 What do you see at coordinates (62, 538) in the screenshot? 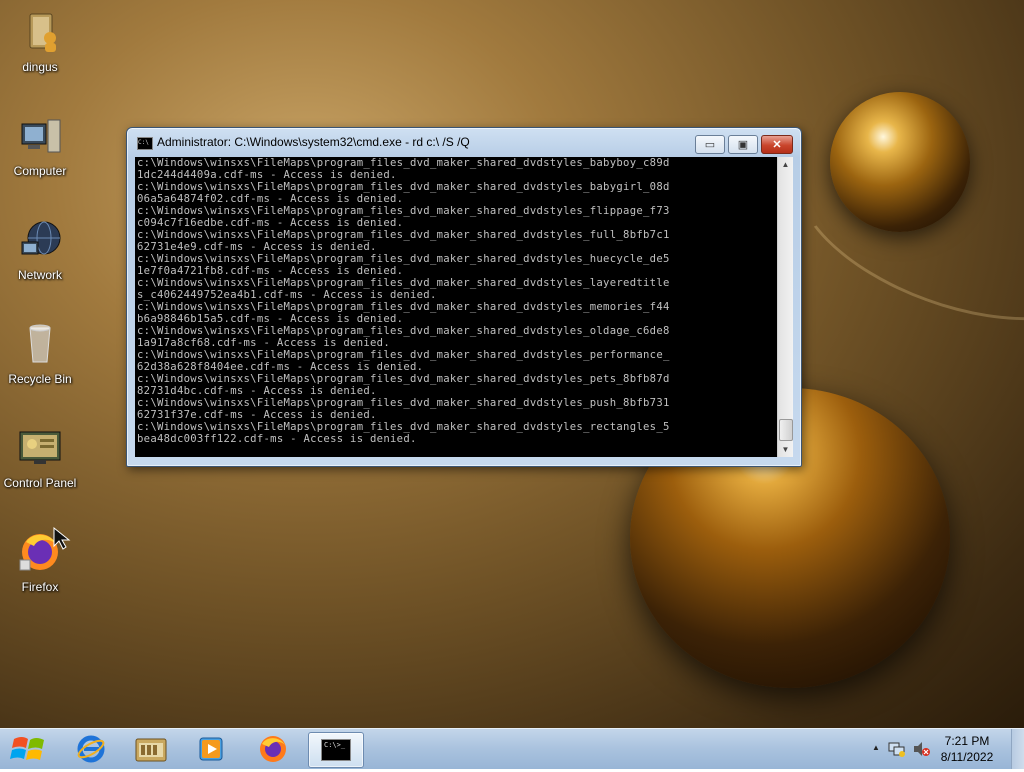
I see `mouse-cursor-icon` at bounding box center [62, 538].